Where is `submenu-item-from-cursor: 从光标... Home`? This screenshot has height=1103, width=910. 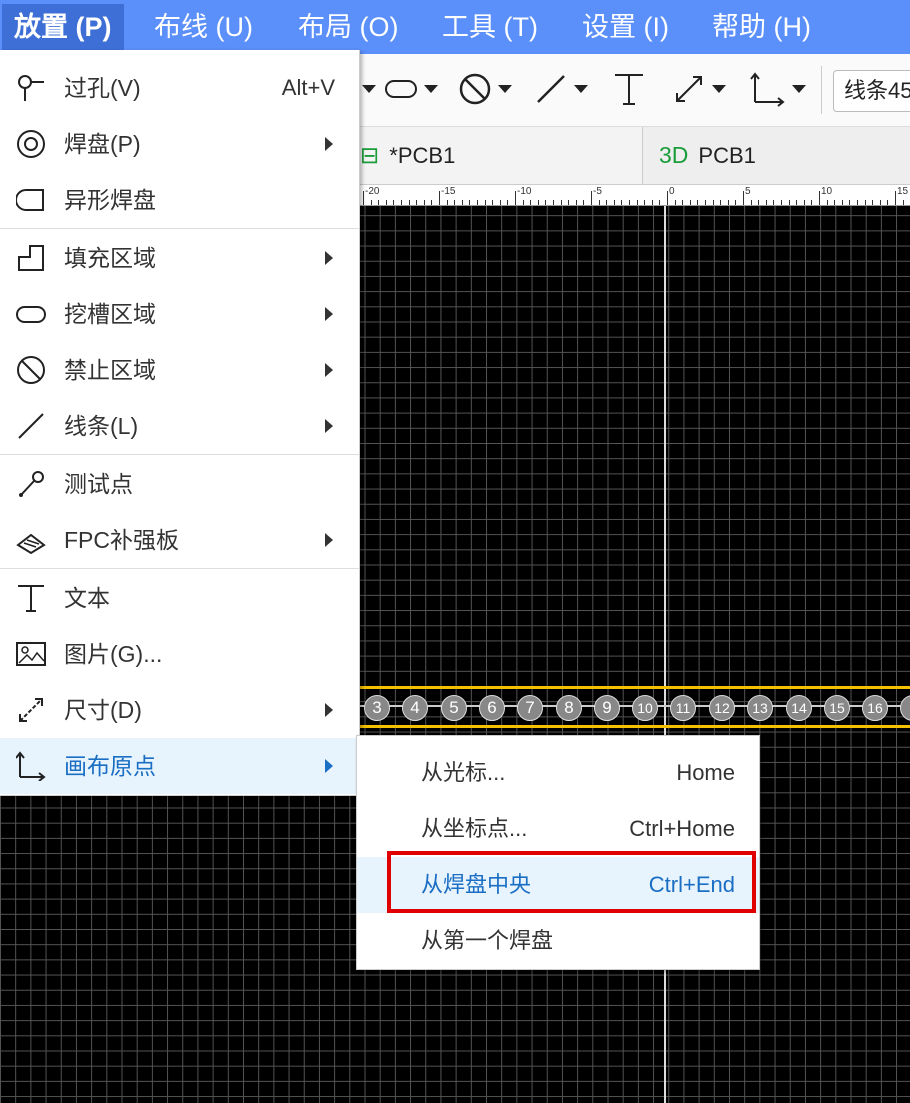 submenu-item-from-cursor: 从光标... Home is located at coordinates (558, 773).